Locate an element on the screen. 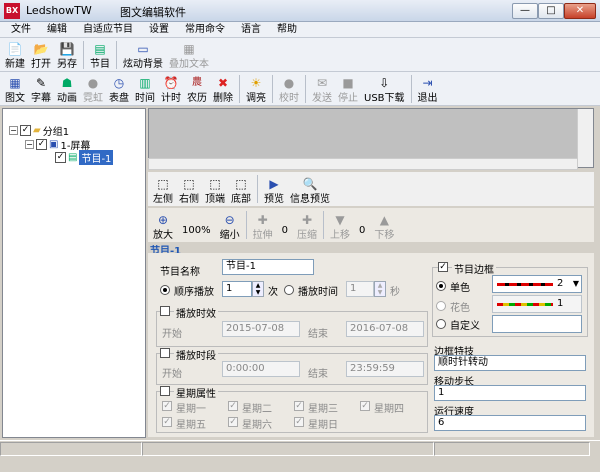 The width and height of the screenshot is (600, 472). align-right-button: ⬚ 右侧 is located at coordinates (189, 191).